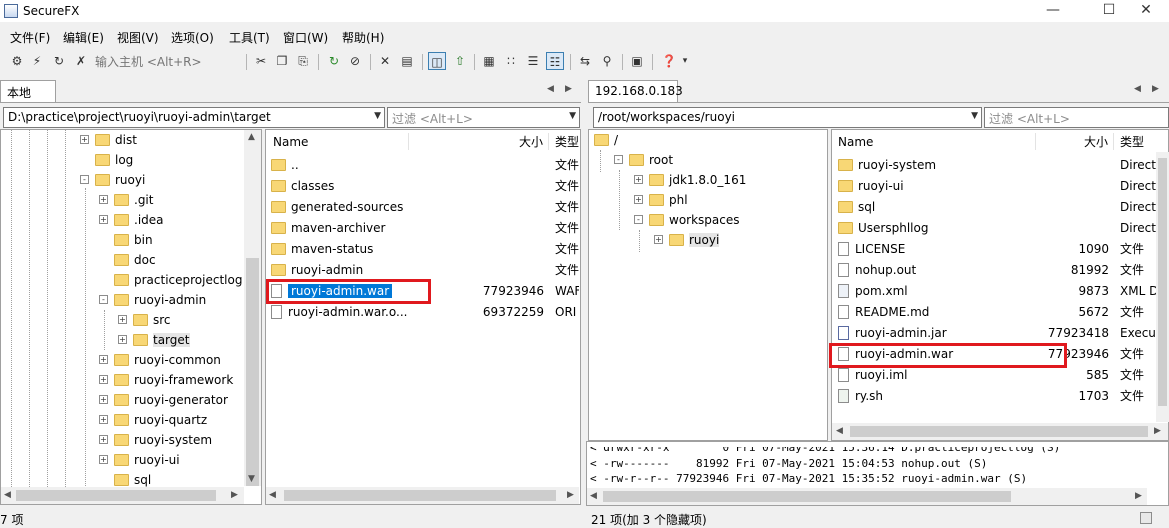 Image resolution: width=1169 pixels, height=528 pixels. Describe the element at coordinates (303, 61) in the screenshot. I see `paste-icon: ⎘` at that location.